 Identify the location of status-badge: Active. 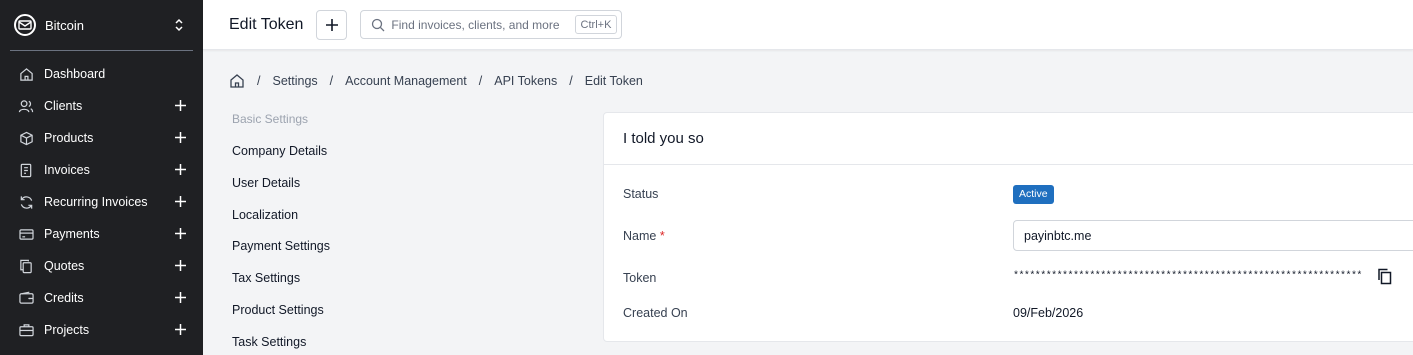
(1033, 194).